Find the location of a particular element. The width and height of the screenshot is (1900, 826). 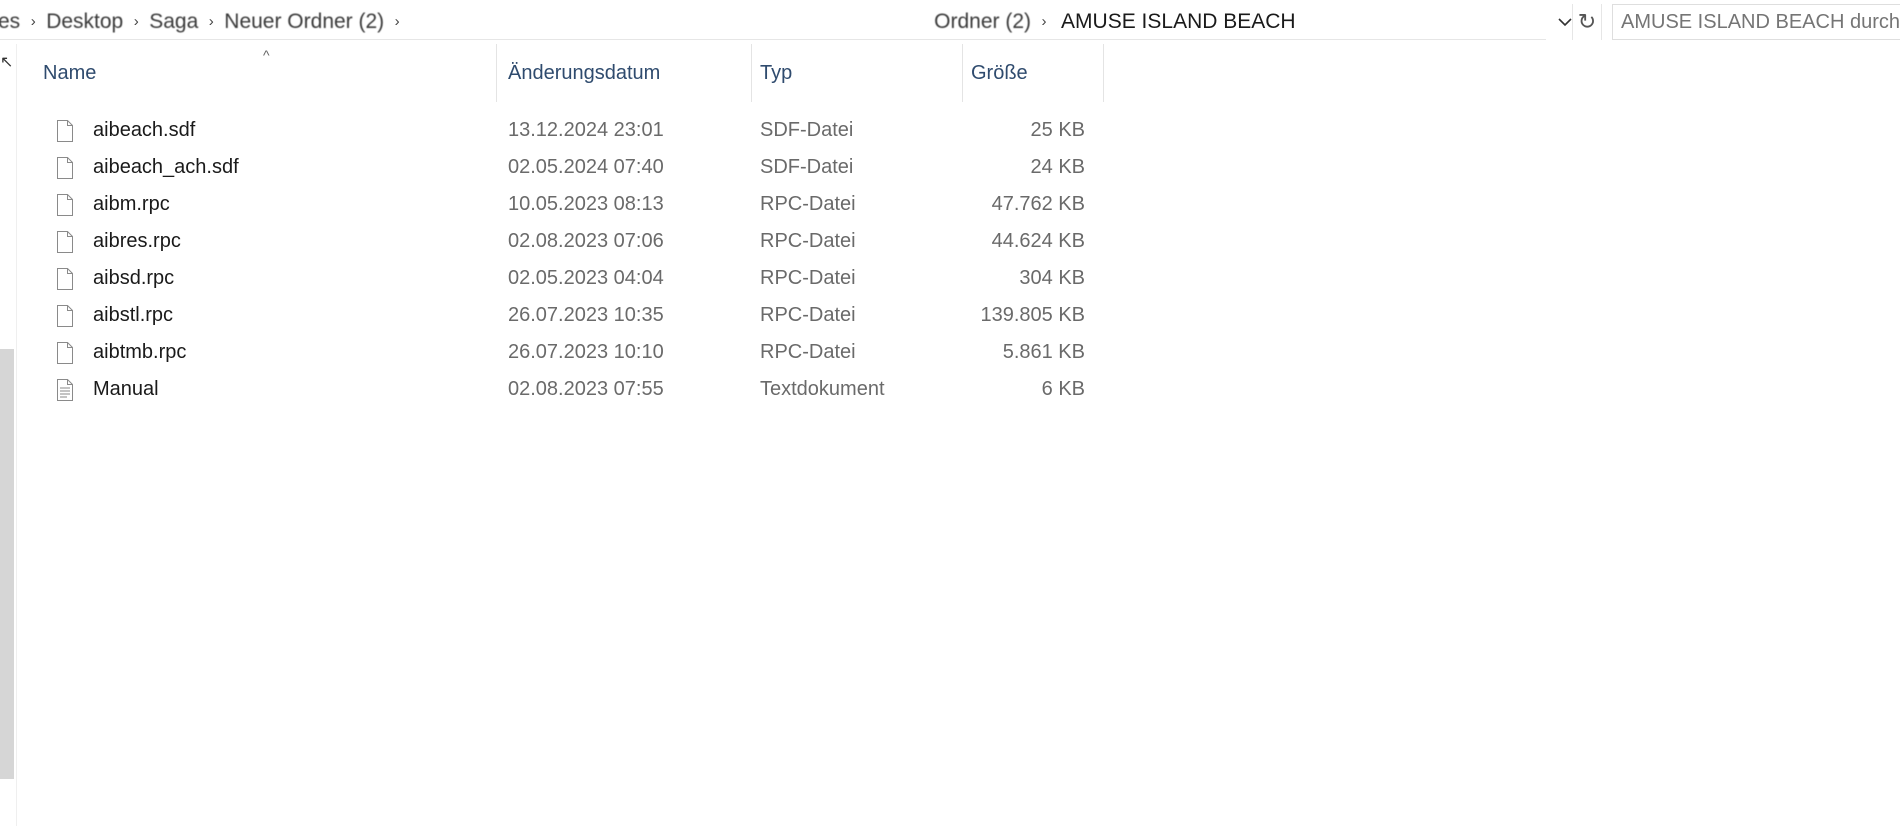

column-header-type: Typ is located at coordinates (857, 73).